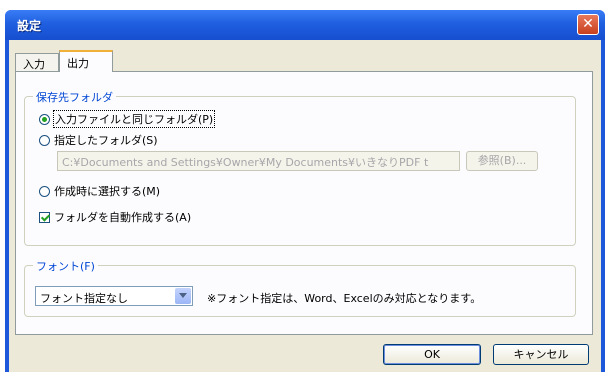 This screenshot has width=611, height=372. What do you see at coordinates (84, 298) in the screenshot?
I see `font-select-value: フォント指定なし` at bounding box center [84, 298].